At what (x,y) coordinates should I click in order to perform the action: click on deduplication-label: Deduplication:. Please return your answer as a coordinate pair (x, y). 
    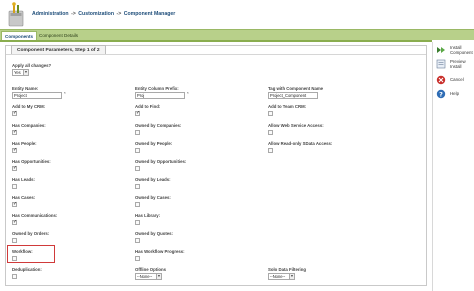
    Looking at the image, I should click on (27, 269).